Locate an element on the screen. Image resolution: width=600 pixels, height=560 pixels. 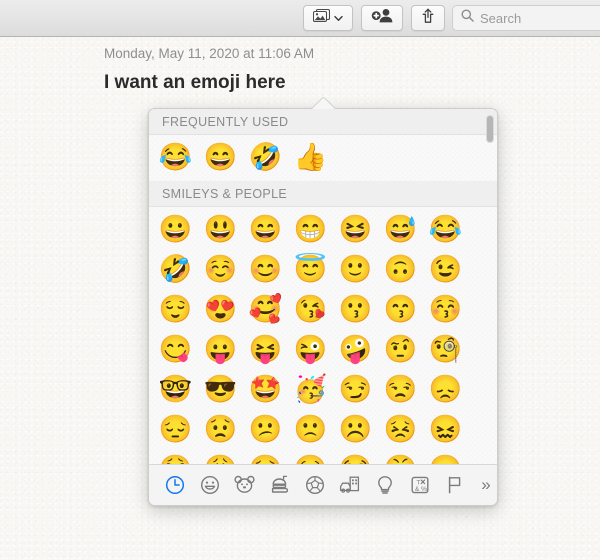
emoji-button: 😉 is located at coordinates (445, 269).